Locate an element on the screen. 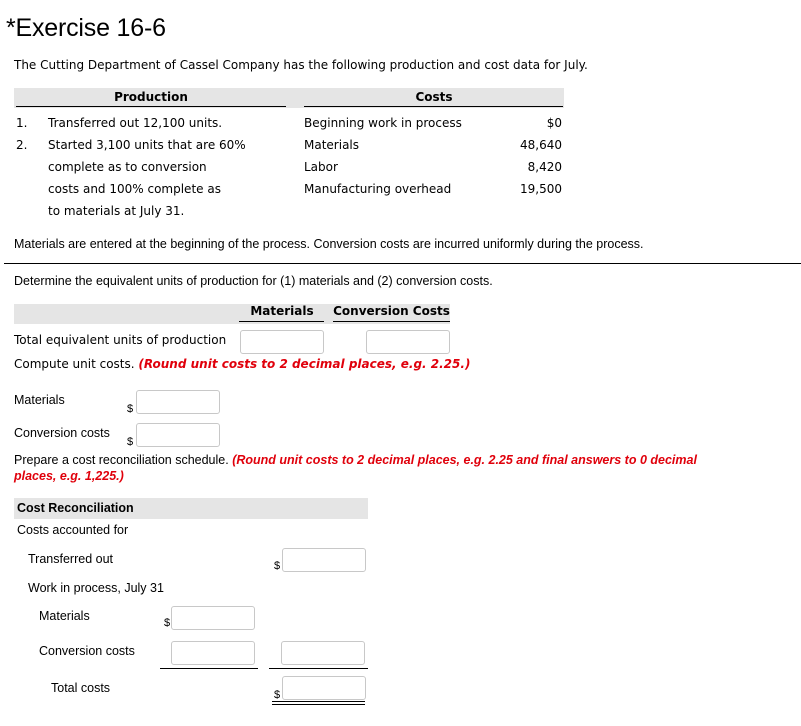  column-header-materials: Materials is located at coordinates (282, 311).